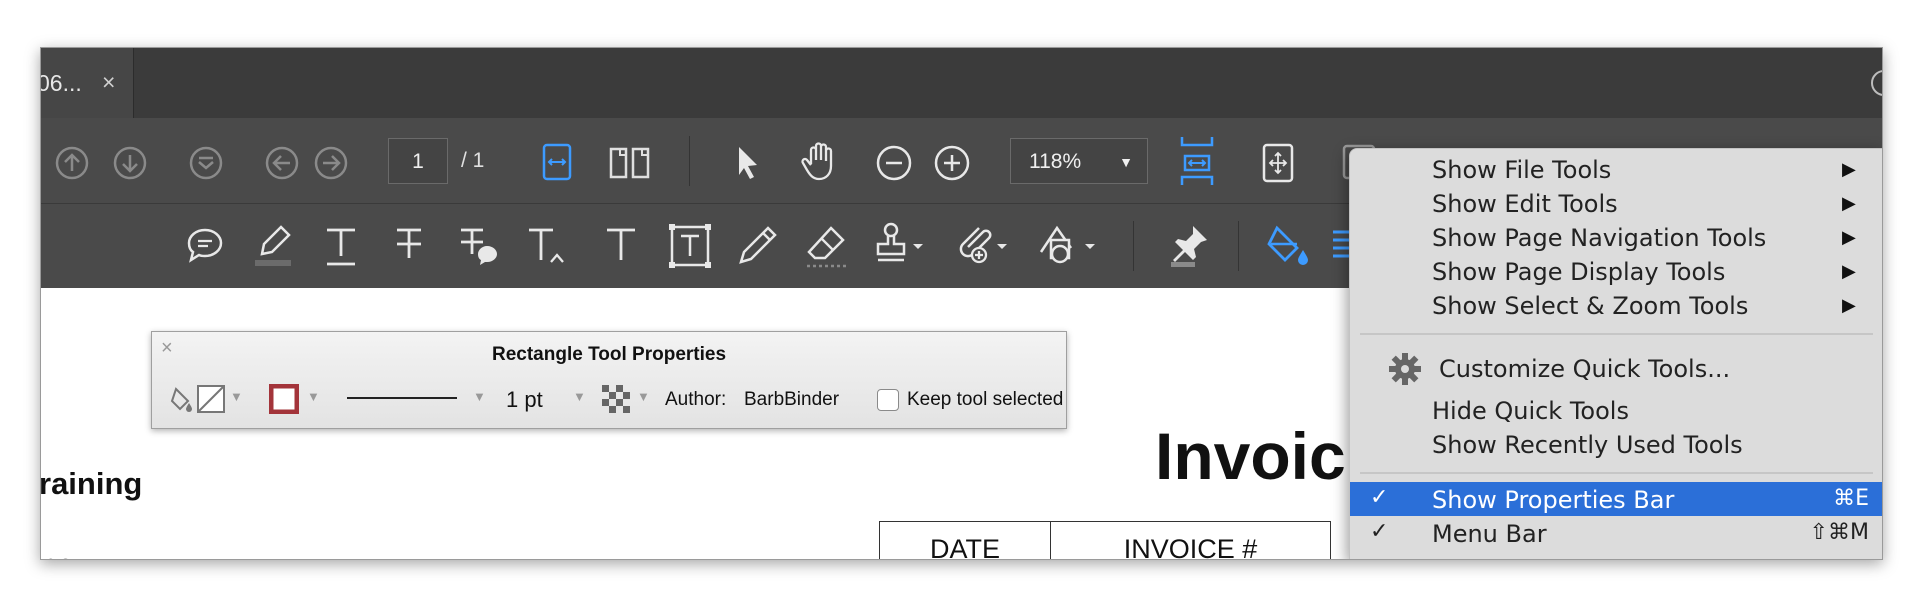 The width and height of the screenshot is (1920, 606). What do you see at coordinates (952, 163) in the screenshot?
I see `zoom-in-icon` at bounding box center [952, 163].